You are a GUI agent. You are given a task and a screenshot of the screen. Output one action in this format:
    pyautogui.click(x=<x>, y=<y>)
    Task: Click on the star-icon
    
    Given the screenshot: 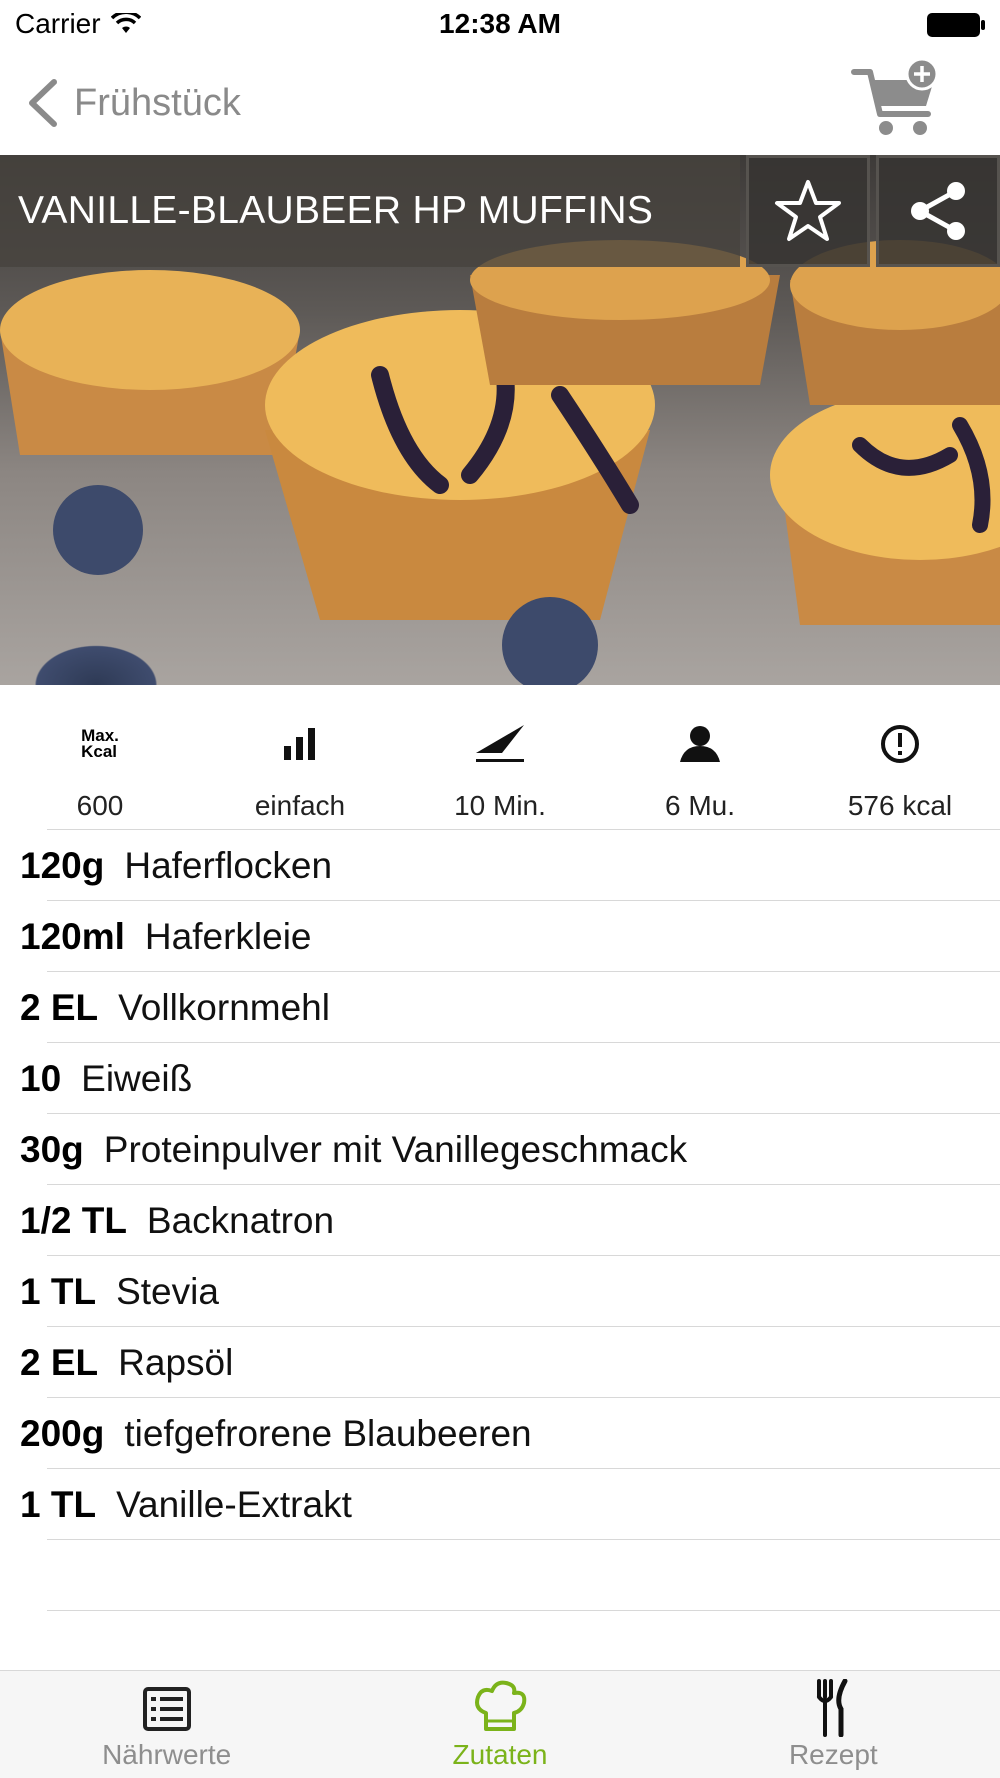 What is the action you would take?
    pyautogui.click(x=808, y=210)
    